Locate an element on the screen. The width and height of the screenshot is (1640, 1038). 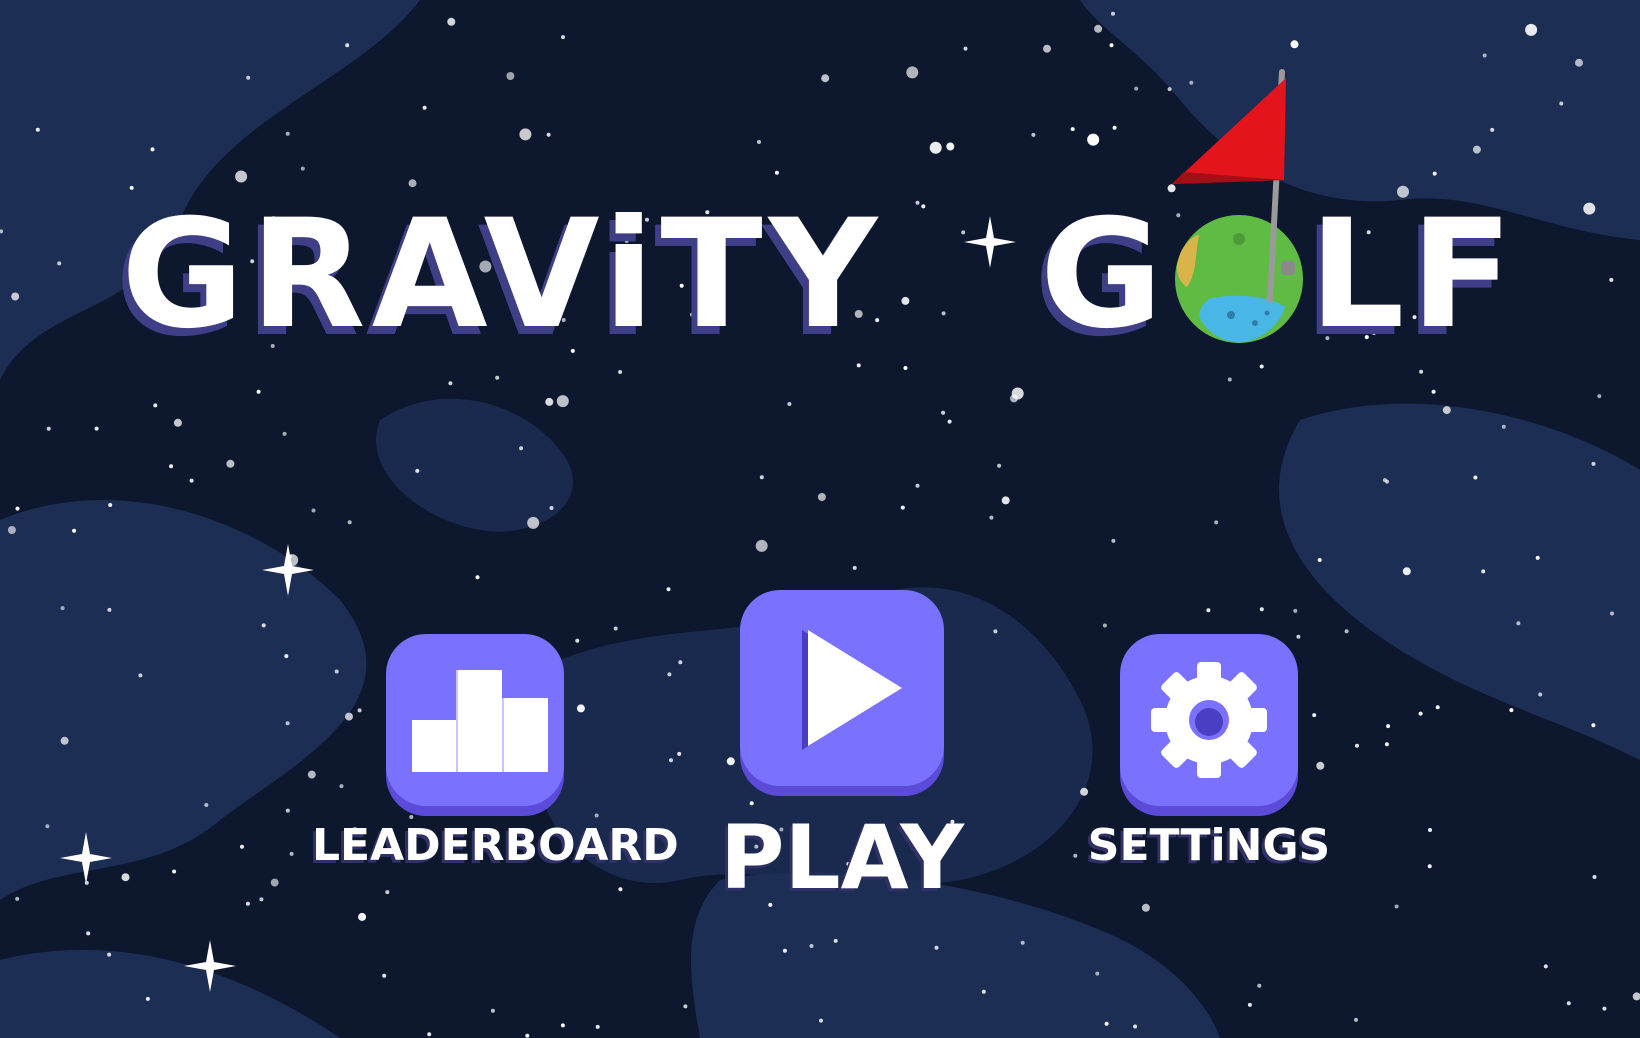
settings-button is located at coordinates (1209, 720).